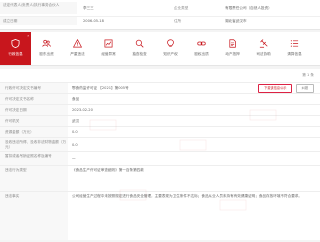 This screenshot has width=320, height=242. Describe the element at coordinates (201, 54) in the screenshot. I see `tab-label: 股权出质` at that location.